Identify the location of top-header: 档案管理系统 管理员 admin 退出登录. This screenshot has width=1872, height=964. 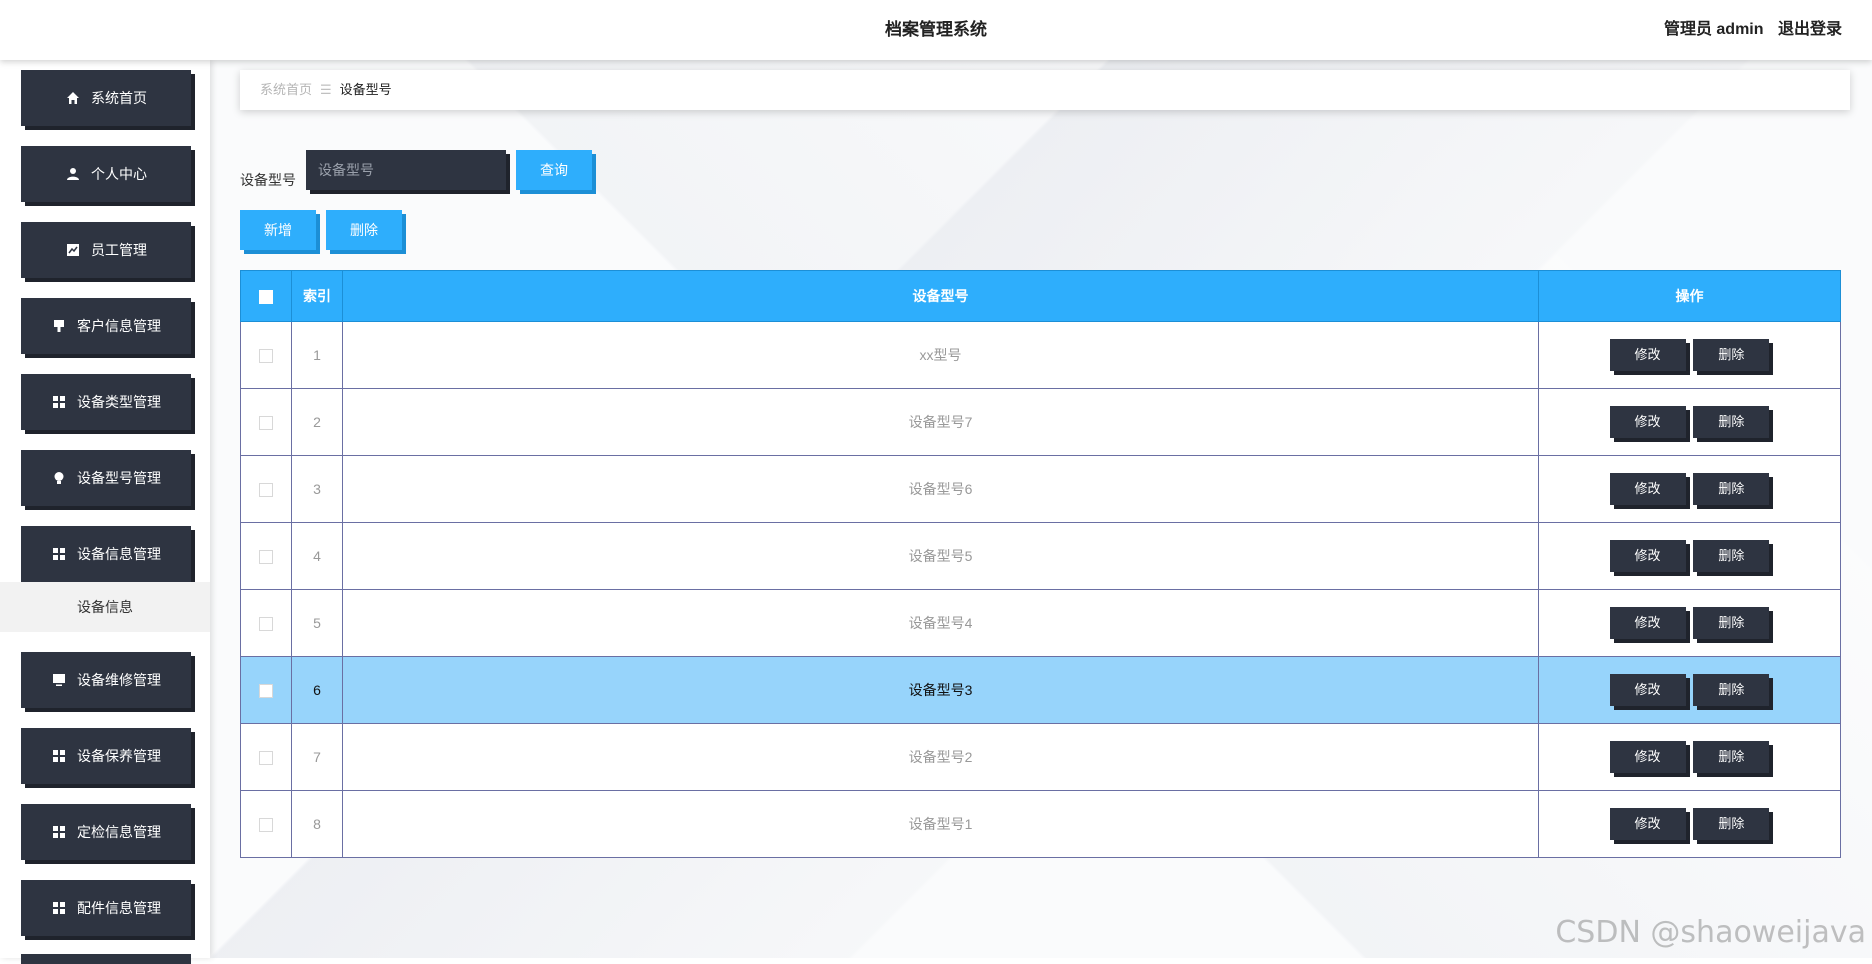
(936, 30).